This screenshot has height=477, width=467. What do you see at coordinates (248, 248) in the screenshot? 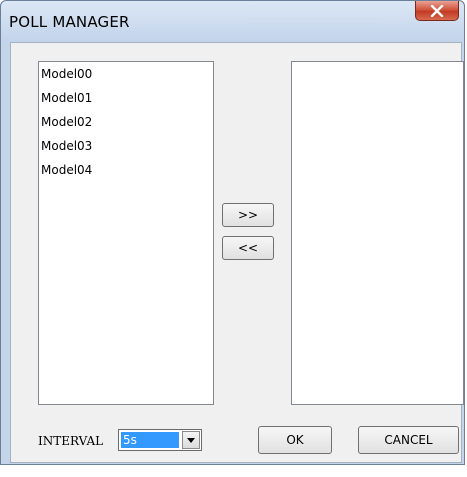
I see `remove-from-poll-button: <<` at bounding box center [248, 248].